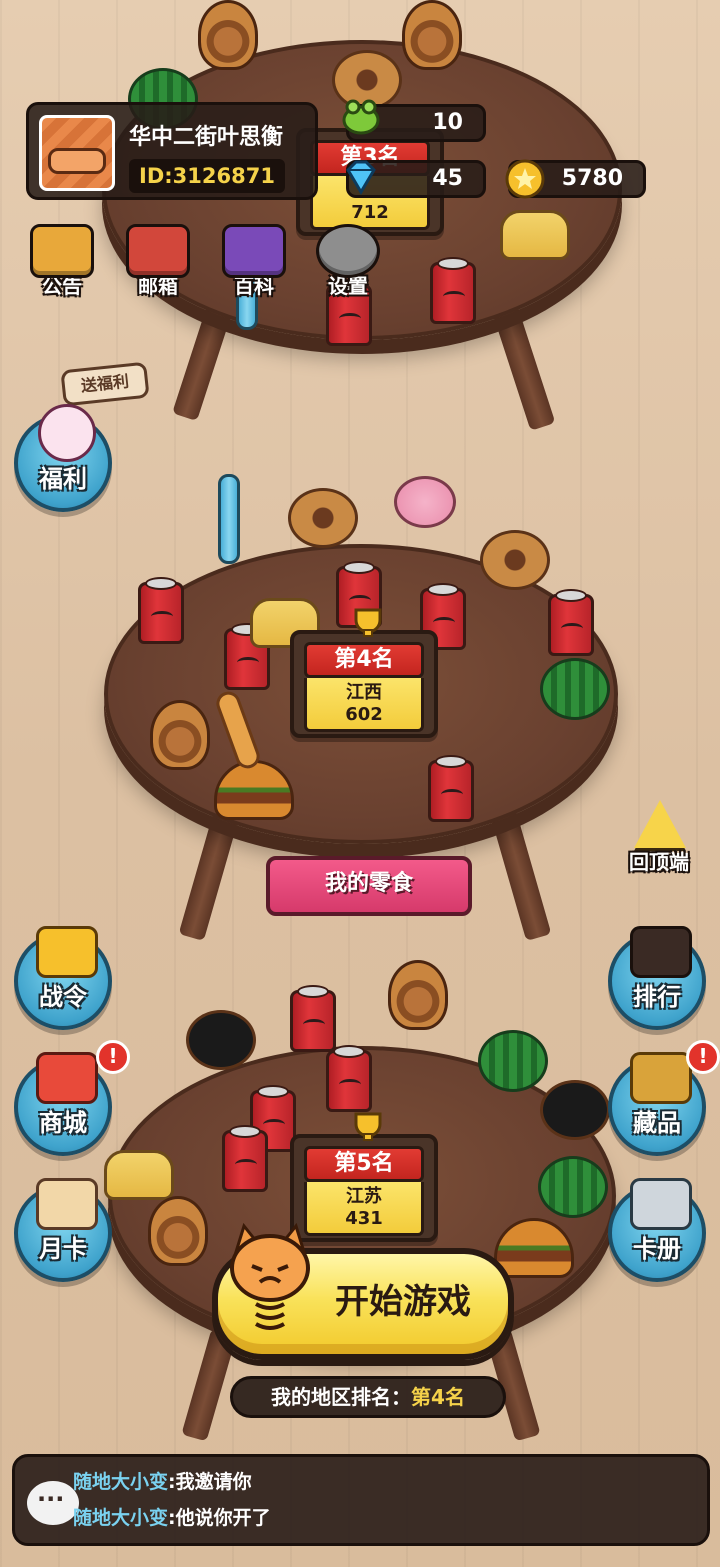  Describe the element at coordinates (592, 178) in the screenshot. I see `coin-count: 5780` at that location.